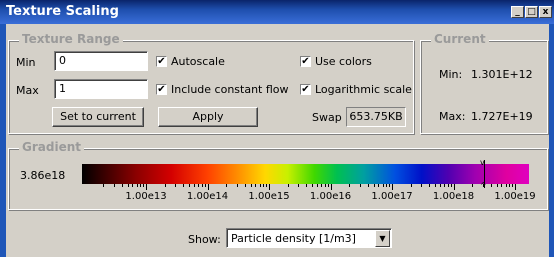  What do you see at coordinates (502, 116) in the screenshot?
I see `current-max-value: 1.727E+19` at bounding box center [502, 116].